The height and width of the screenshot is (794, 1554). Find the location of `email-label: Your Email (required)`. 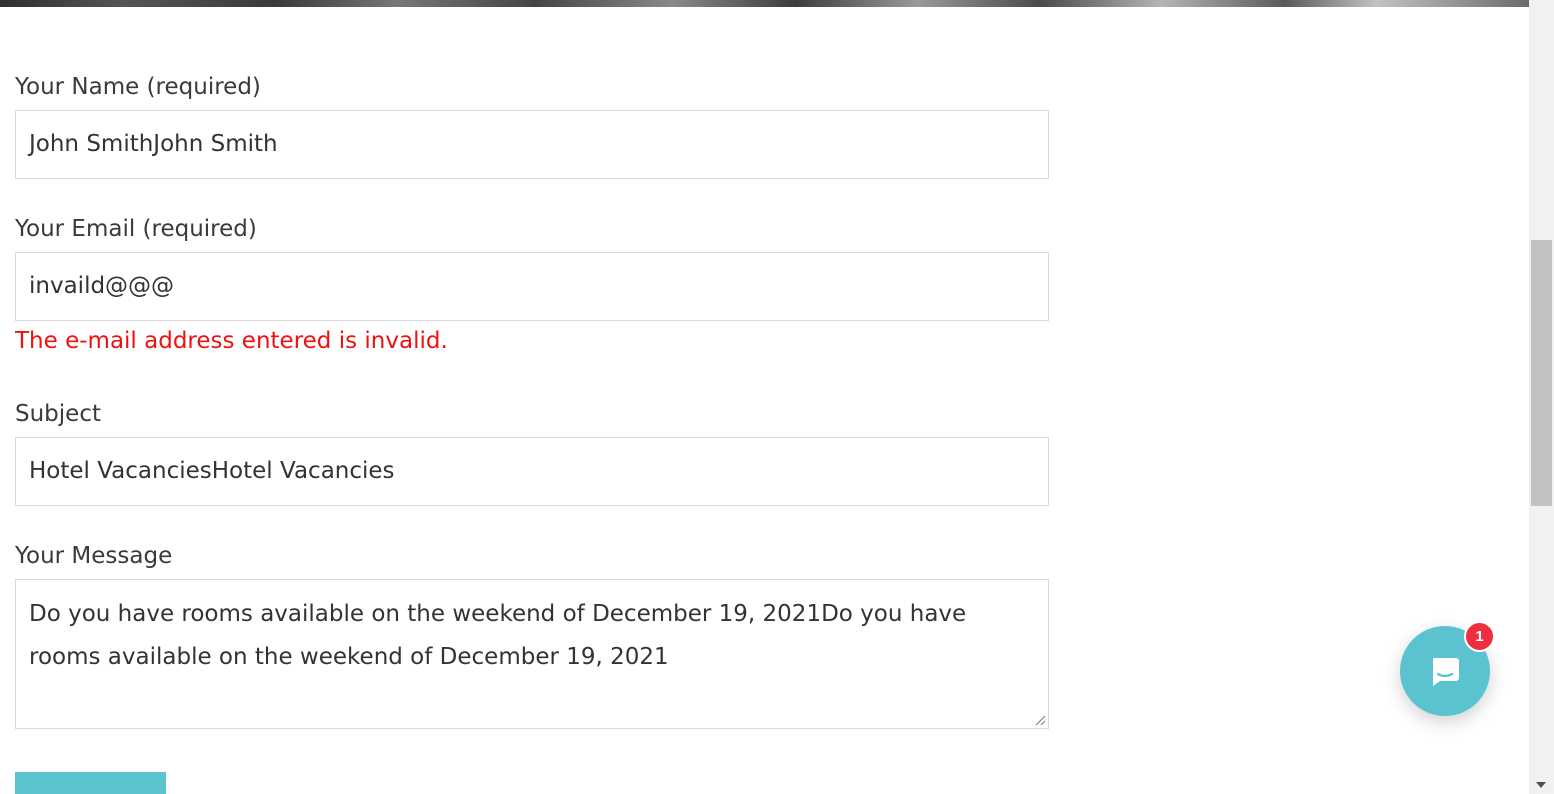

email-label: Your Email (required) is located at coordinates (136, 229).